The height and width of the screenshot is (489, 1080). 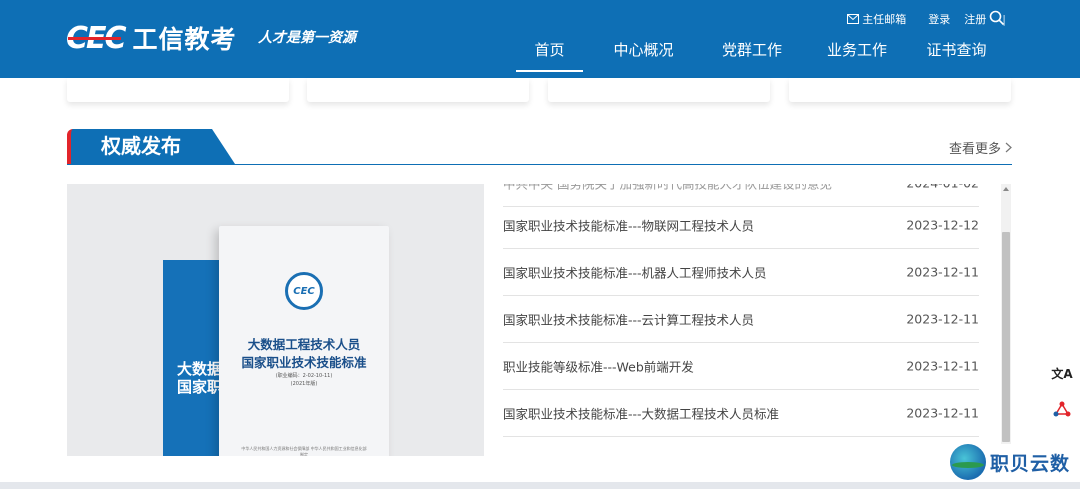 What do you see at coordinates (96, 38) in the screenshot?
I see `logo-mark: CEC` at bounding box center [96, 38].